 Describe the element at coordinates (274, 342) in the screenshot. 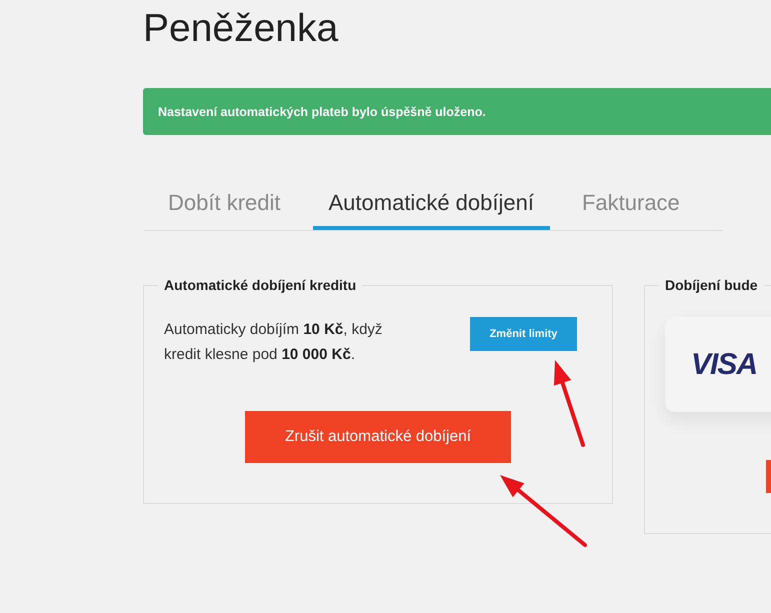

I see `limit-description: Automaticky dobíjím 10 Kč, když kredit klesne pod 10 000 Kč.` at that location.